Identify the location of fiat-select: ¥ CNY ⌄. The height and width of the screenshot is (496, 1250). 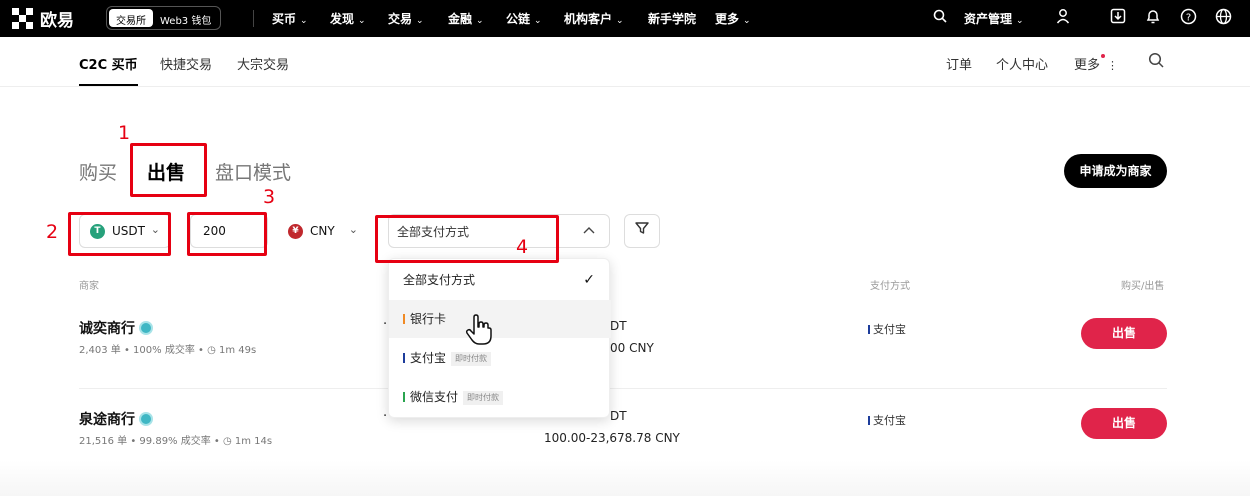
(323, 231).